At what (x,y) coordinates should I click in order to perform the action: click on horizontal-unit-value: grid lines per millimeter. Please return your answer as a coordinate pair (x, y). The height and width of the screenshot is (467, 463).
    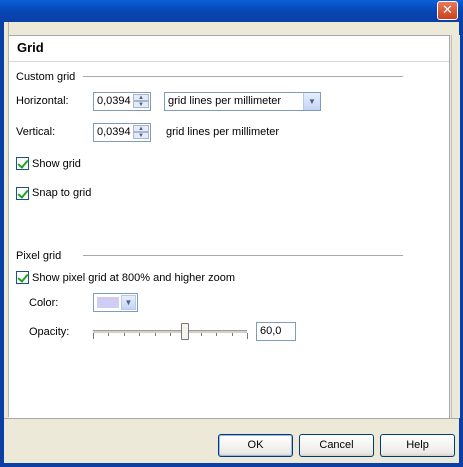
    Looking at the image, I should click on (225, 101).